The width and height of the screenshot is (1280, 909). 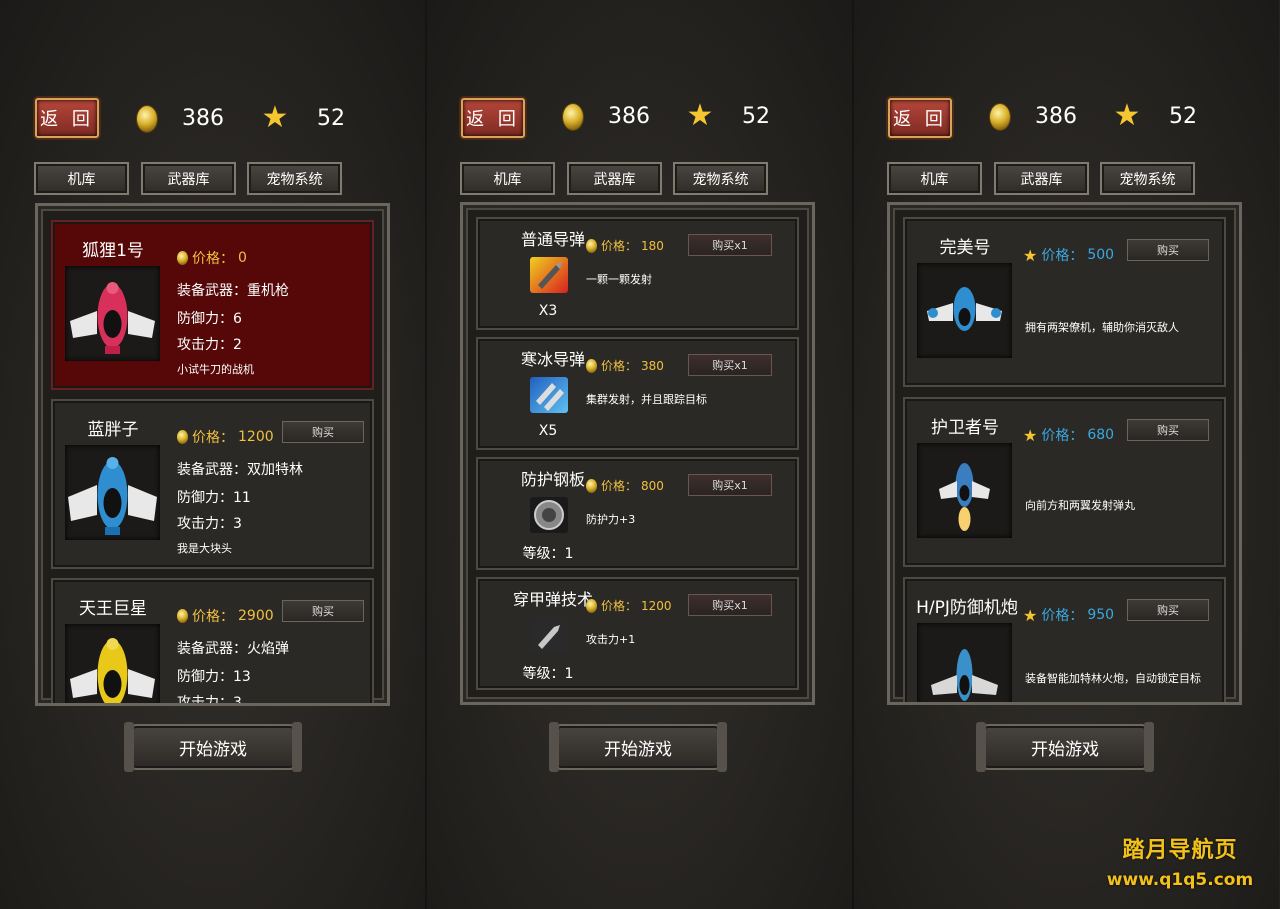 What do you see at coordinates (965, 428) in the screenshot?
I see `pet-name: 护卫者号` at bounding box center [965, 428].